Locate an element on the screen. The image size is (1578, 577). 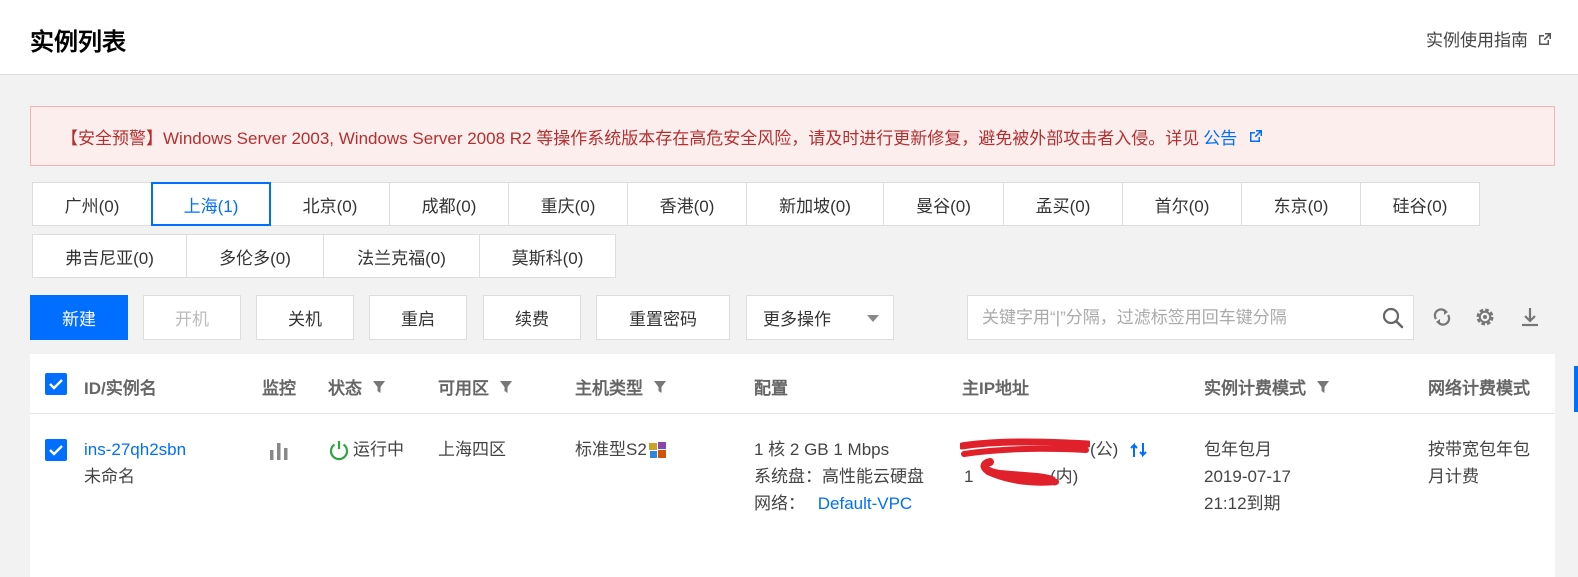
download-icon is located at coordinates (1530, 317).